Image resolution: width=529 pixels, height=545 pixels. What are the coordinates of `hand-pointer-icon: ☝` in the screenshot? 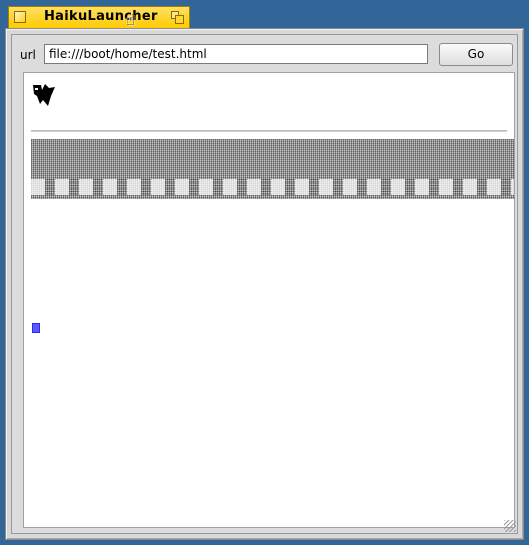 It's located at (131, 20).